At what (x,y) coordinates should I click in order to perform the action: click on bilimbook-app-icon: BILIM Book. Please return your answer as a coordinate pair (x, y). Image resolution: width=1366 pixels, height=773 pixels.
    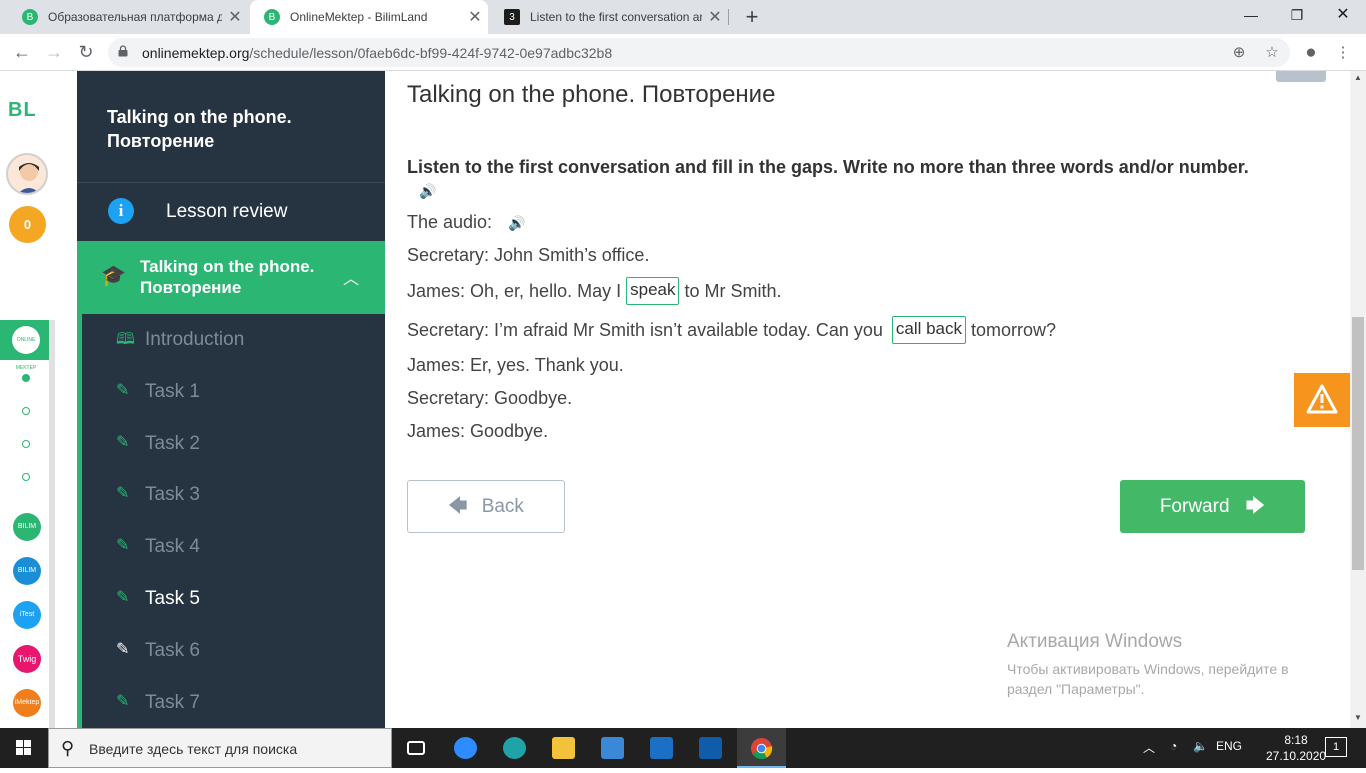
    Looking at the image, I should click on (27, 579).